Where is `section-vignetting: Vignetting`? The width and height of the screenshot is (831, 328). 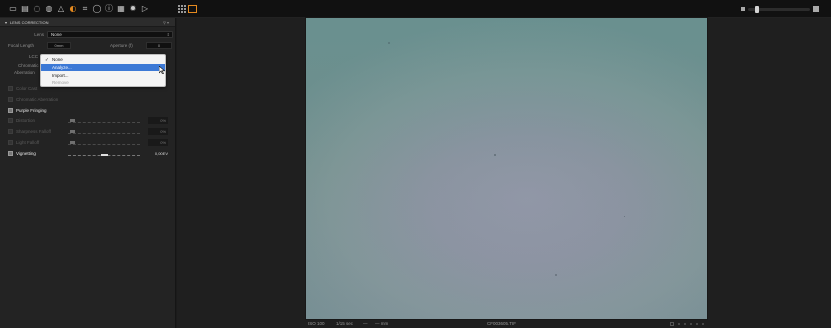
section-vignetting: Vignetting is located at coordinates (22, 153).